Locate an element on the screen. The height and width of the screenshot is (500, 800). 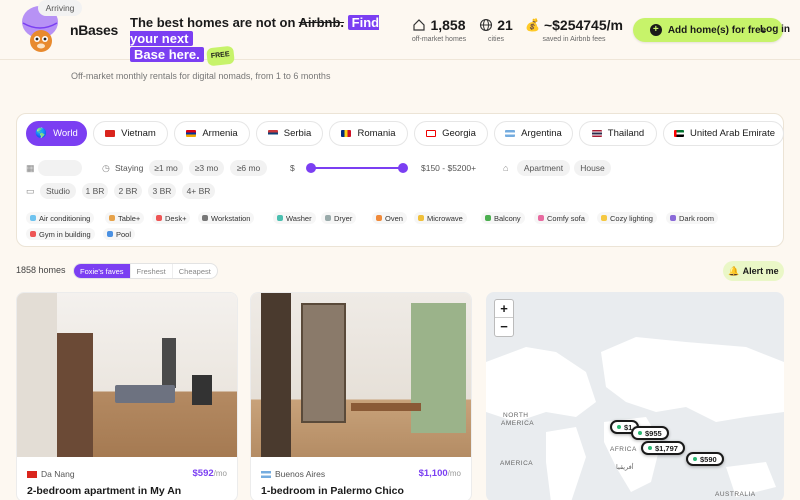
country-tab-world: 🌎 World is located at coordinates (56, 133).